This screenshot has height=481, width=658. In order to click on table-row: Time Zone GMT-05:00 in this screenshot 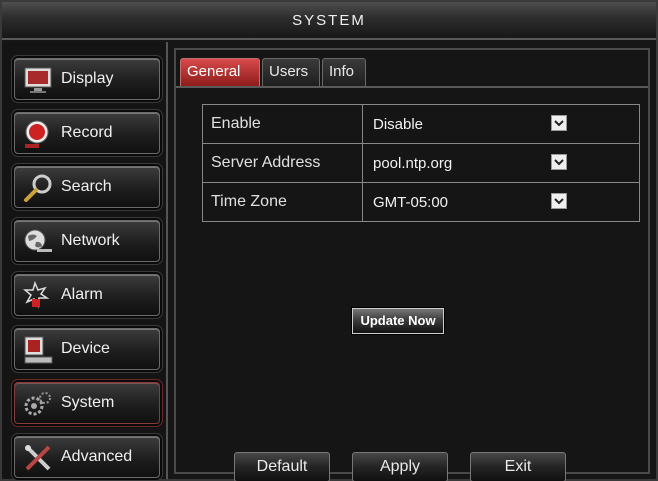, I will do `click(421, 202)`.